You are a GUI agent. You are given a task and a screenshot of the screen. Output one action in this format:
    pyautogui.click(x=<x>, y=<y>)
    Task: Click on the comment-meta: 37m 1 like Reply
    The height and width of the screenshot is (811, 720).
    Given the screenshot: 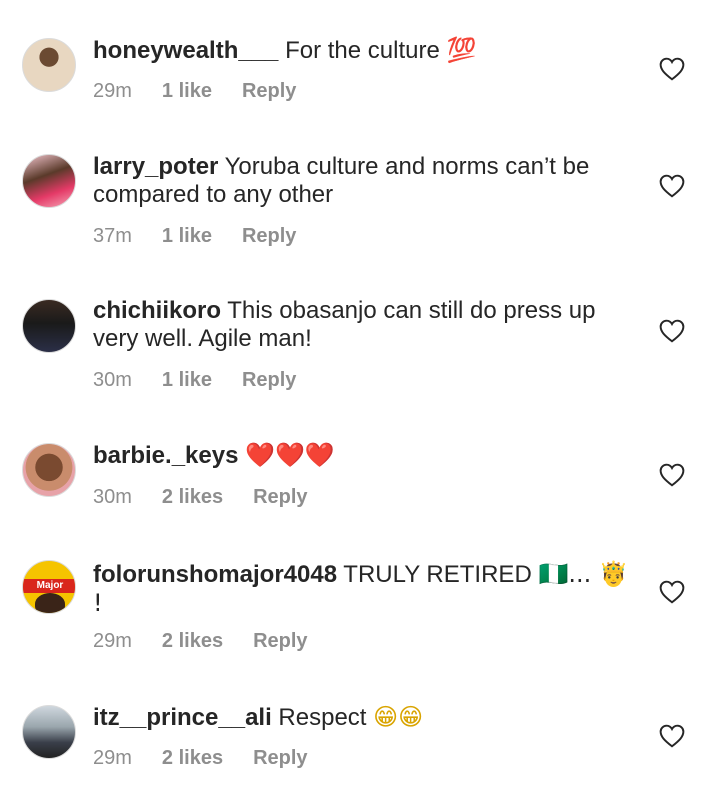 What is the action you would take?
    pyautogui.click(x=209, y=236)
    